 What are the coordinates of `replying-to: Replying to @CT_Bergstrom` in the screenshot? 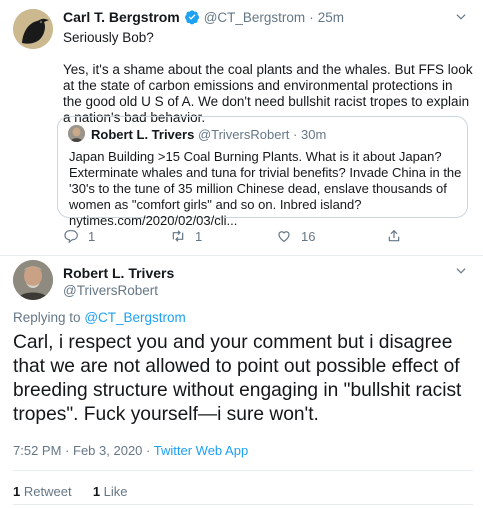 It's located at (99, 317).